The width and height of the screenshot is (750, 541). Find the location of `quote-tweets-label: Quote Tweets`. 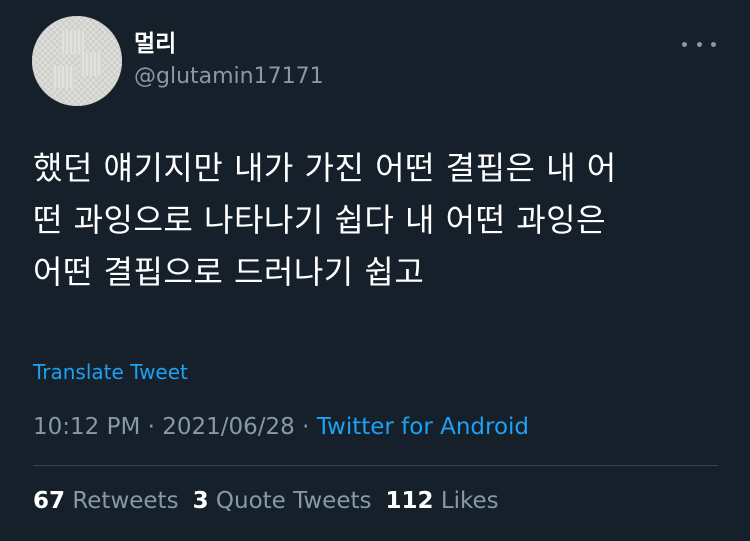

quote-tweets-label: Quote Tweets is located at coordinates (293, 501).